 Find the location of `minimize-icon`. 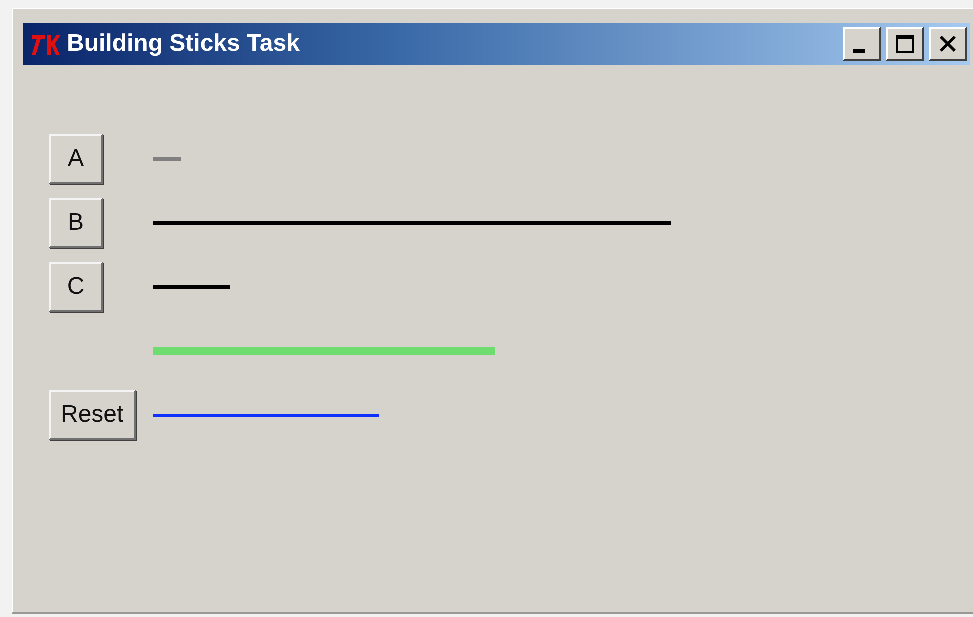

minimize-icon is located at coordinates (859, 51).